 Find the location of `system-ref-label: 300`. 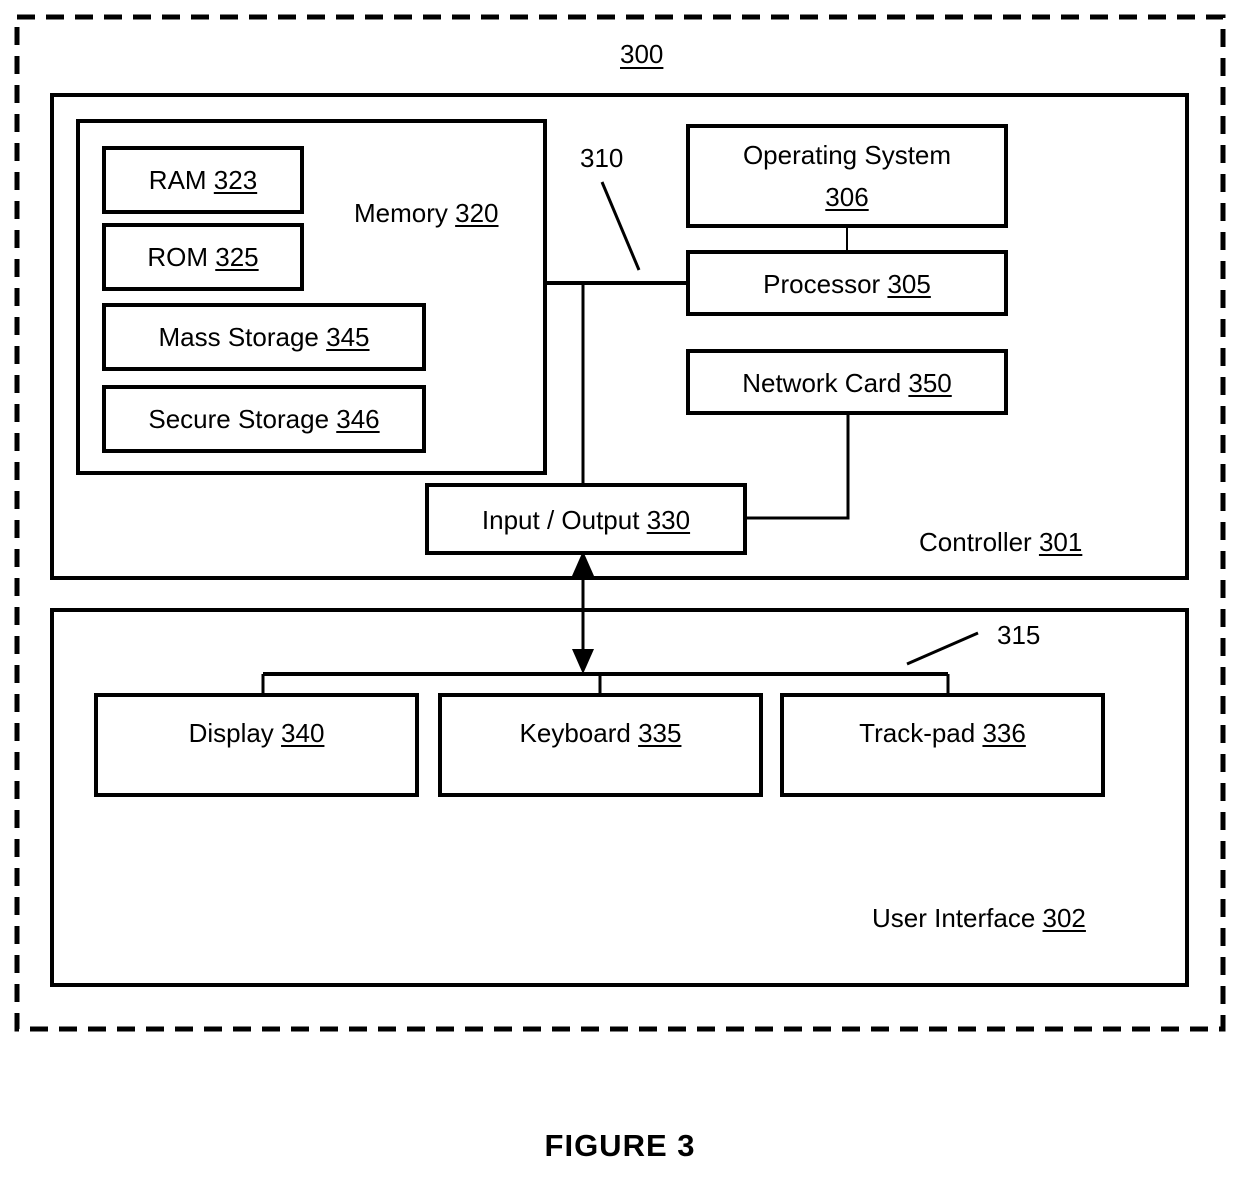

system-ref-label: 300 is located at coordinates (642, 54).